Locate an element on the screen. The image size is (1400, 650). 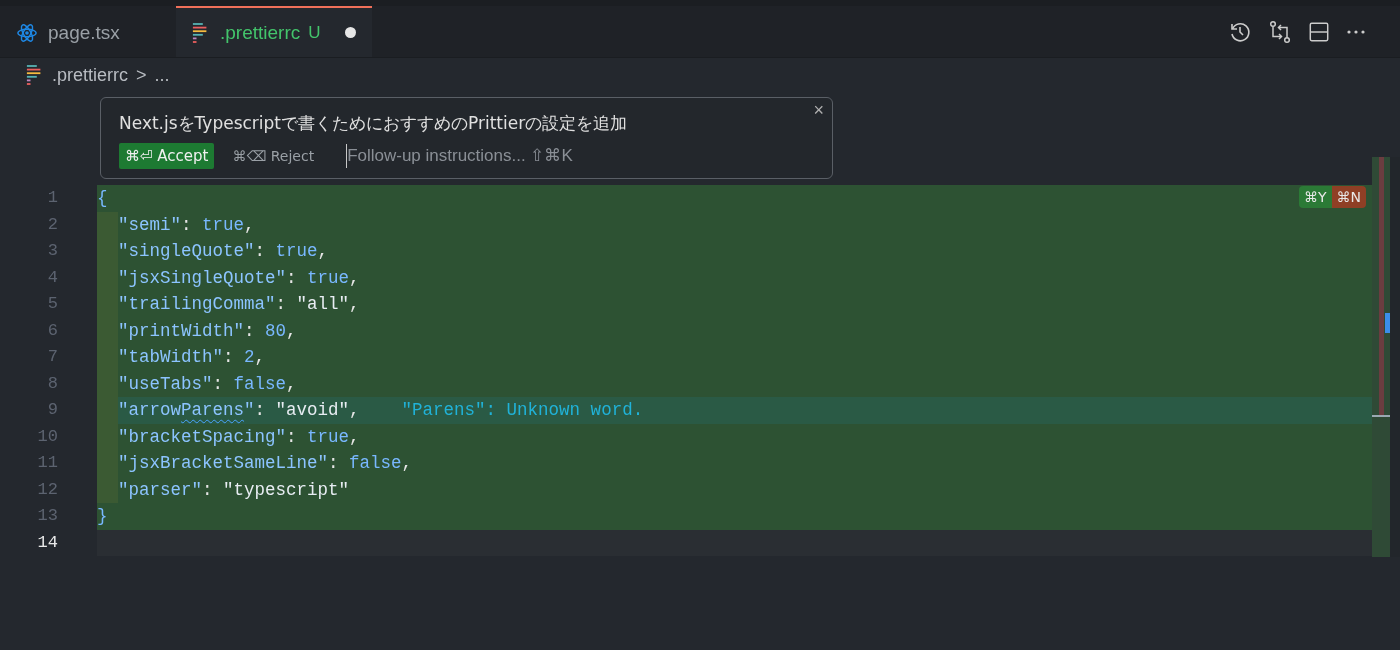
line-number: 8 is located at coordinates (52, 383).